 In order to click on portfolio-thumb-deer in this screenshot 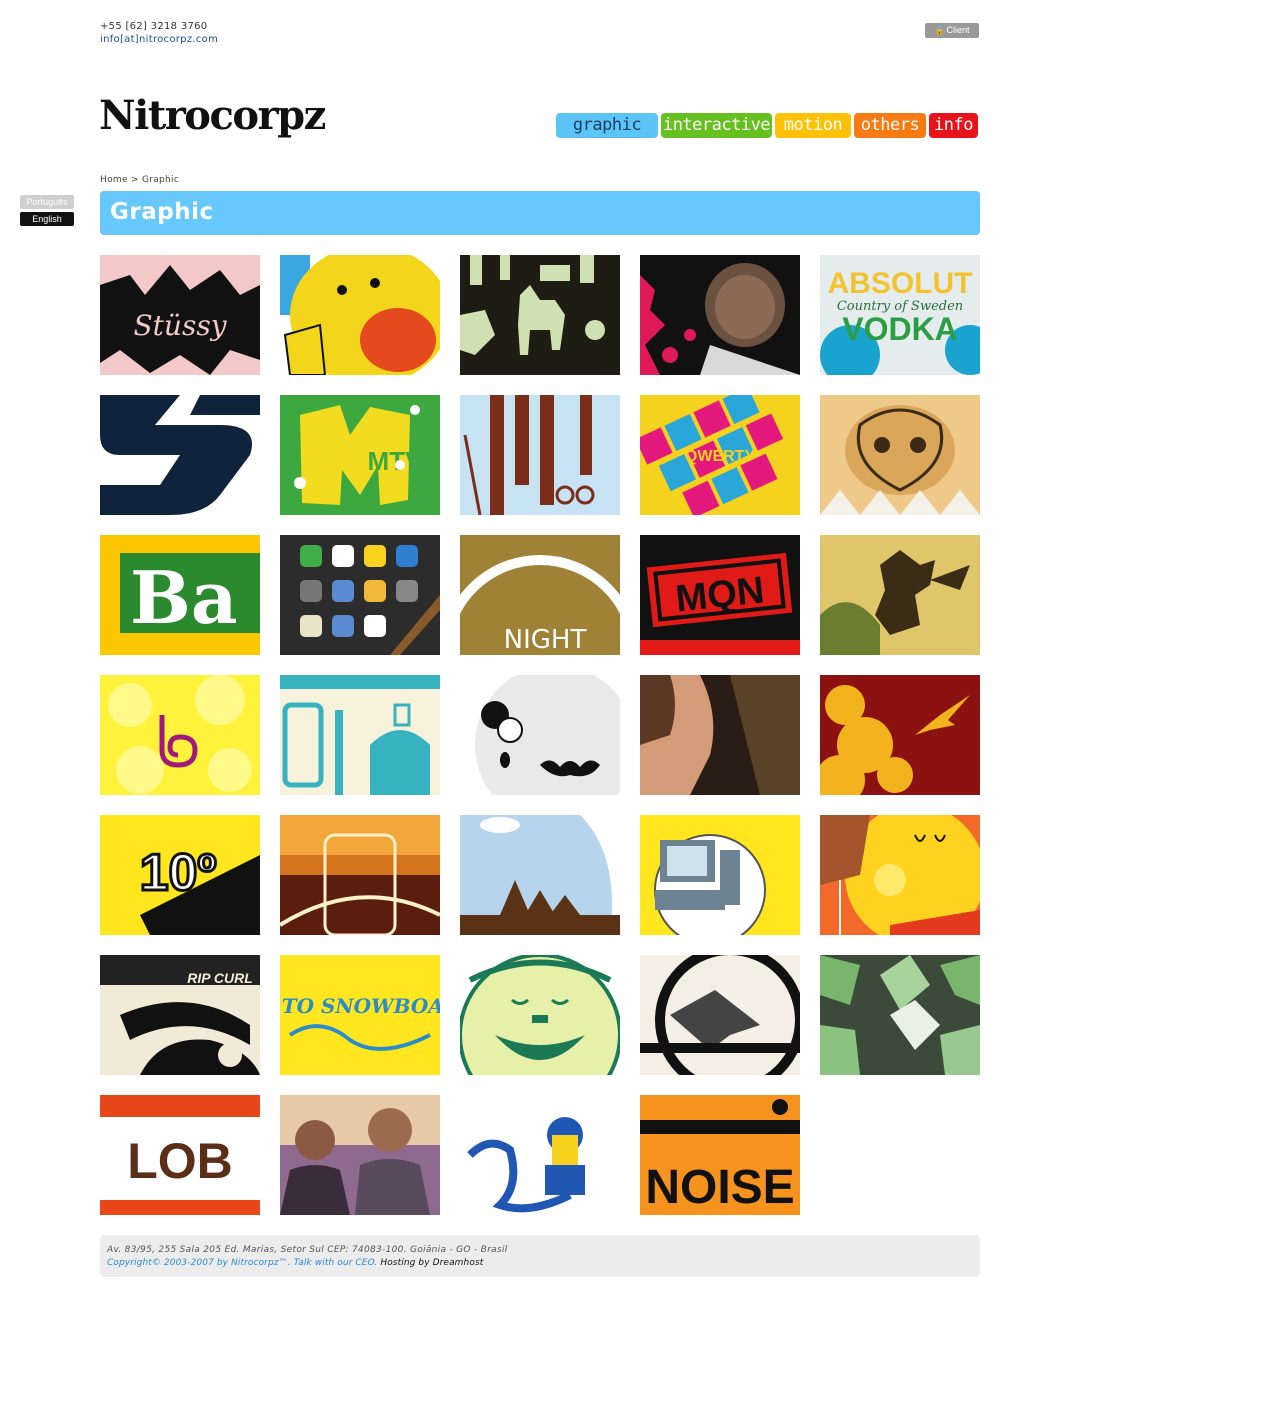, I will do `click(540, 315)`.